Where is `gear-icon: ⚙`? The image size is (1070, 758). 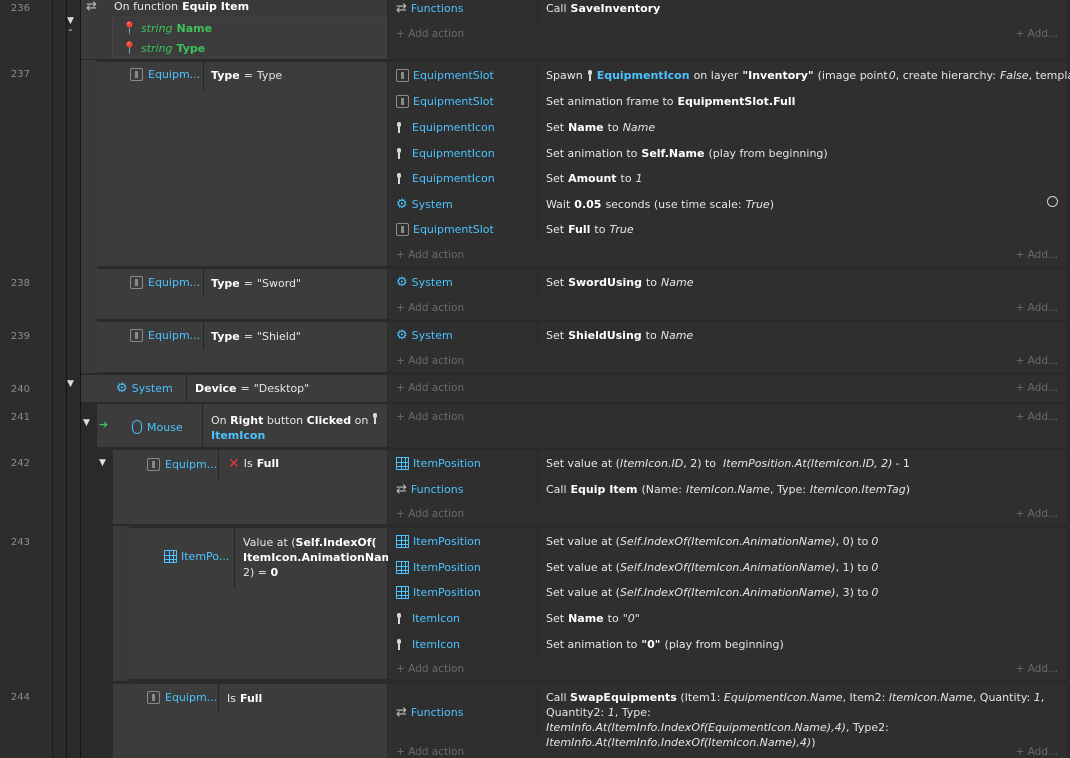 gear-icon: ⚙ is located at coordinates (402, 282).